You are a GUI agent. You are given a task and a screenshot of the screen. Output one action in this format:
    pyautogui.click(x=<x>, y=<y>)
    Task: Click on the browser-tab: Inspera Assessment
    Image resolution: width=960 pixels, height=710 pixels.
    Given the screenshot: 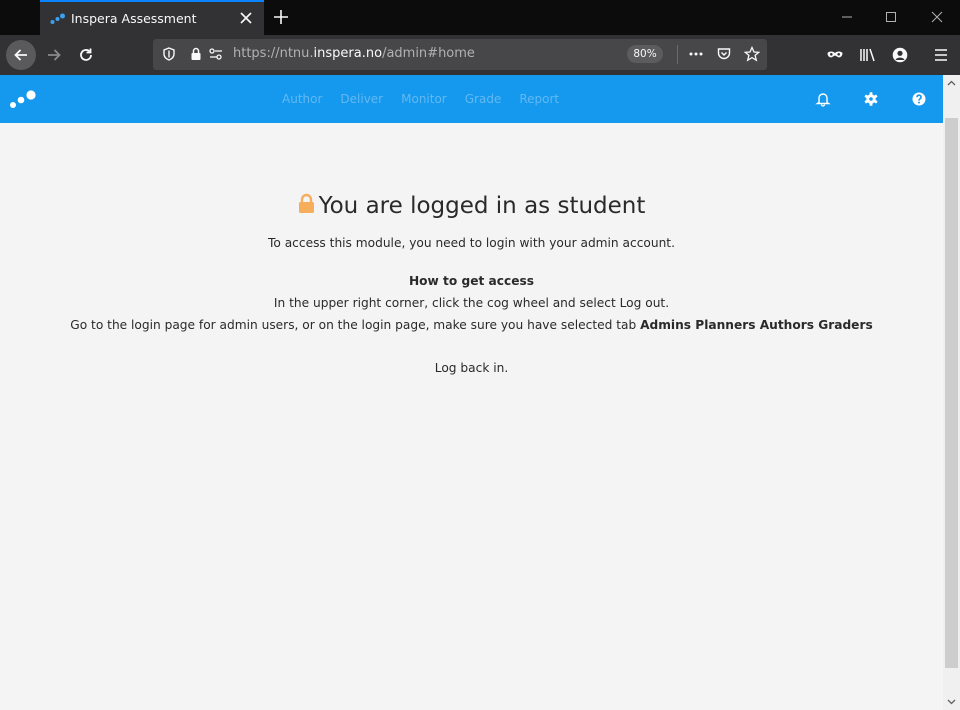 What is the action you would take?
    pyautogui.click(x=152, y=17)
    